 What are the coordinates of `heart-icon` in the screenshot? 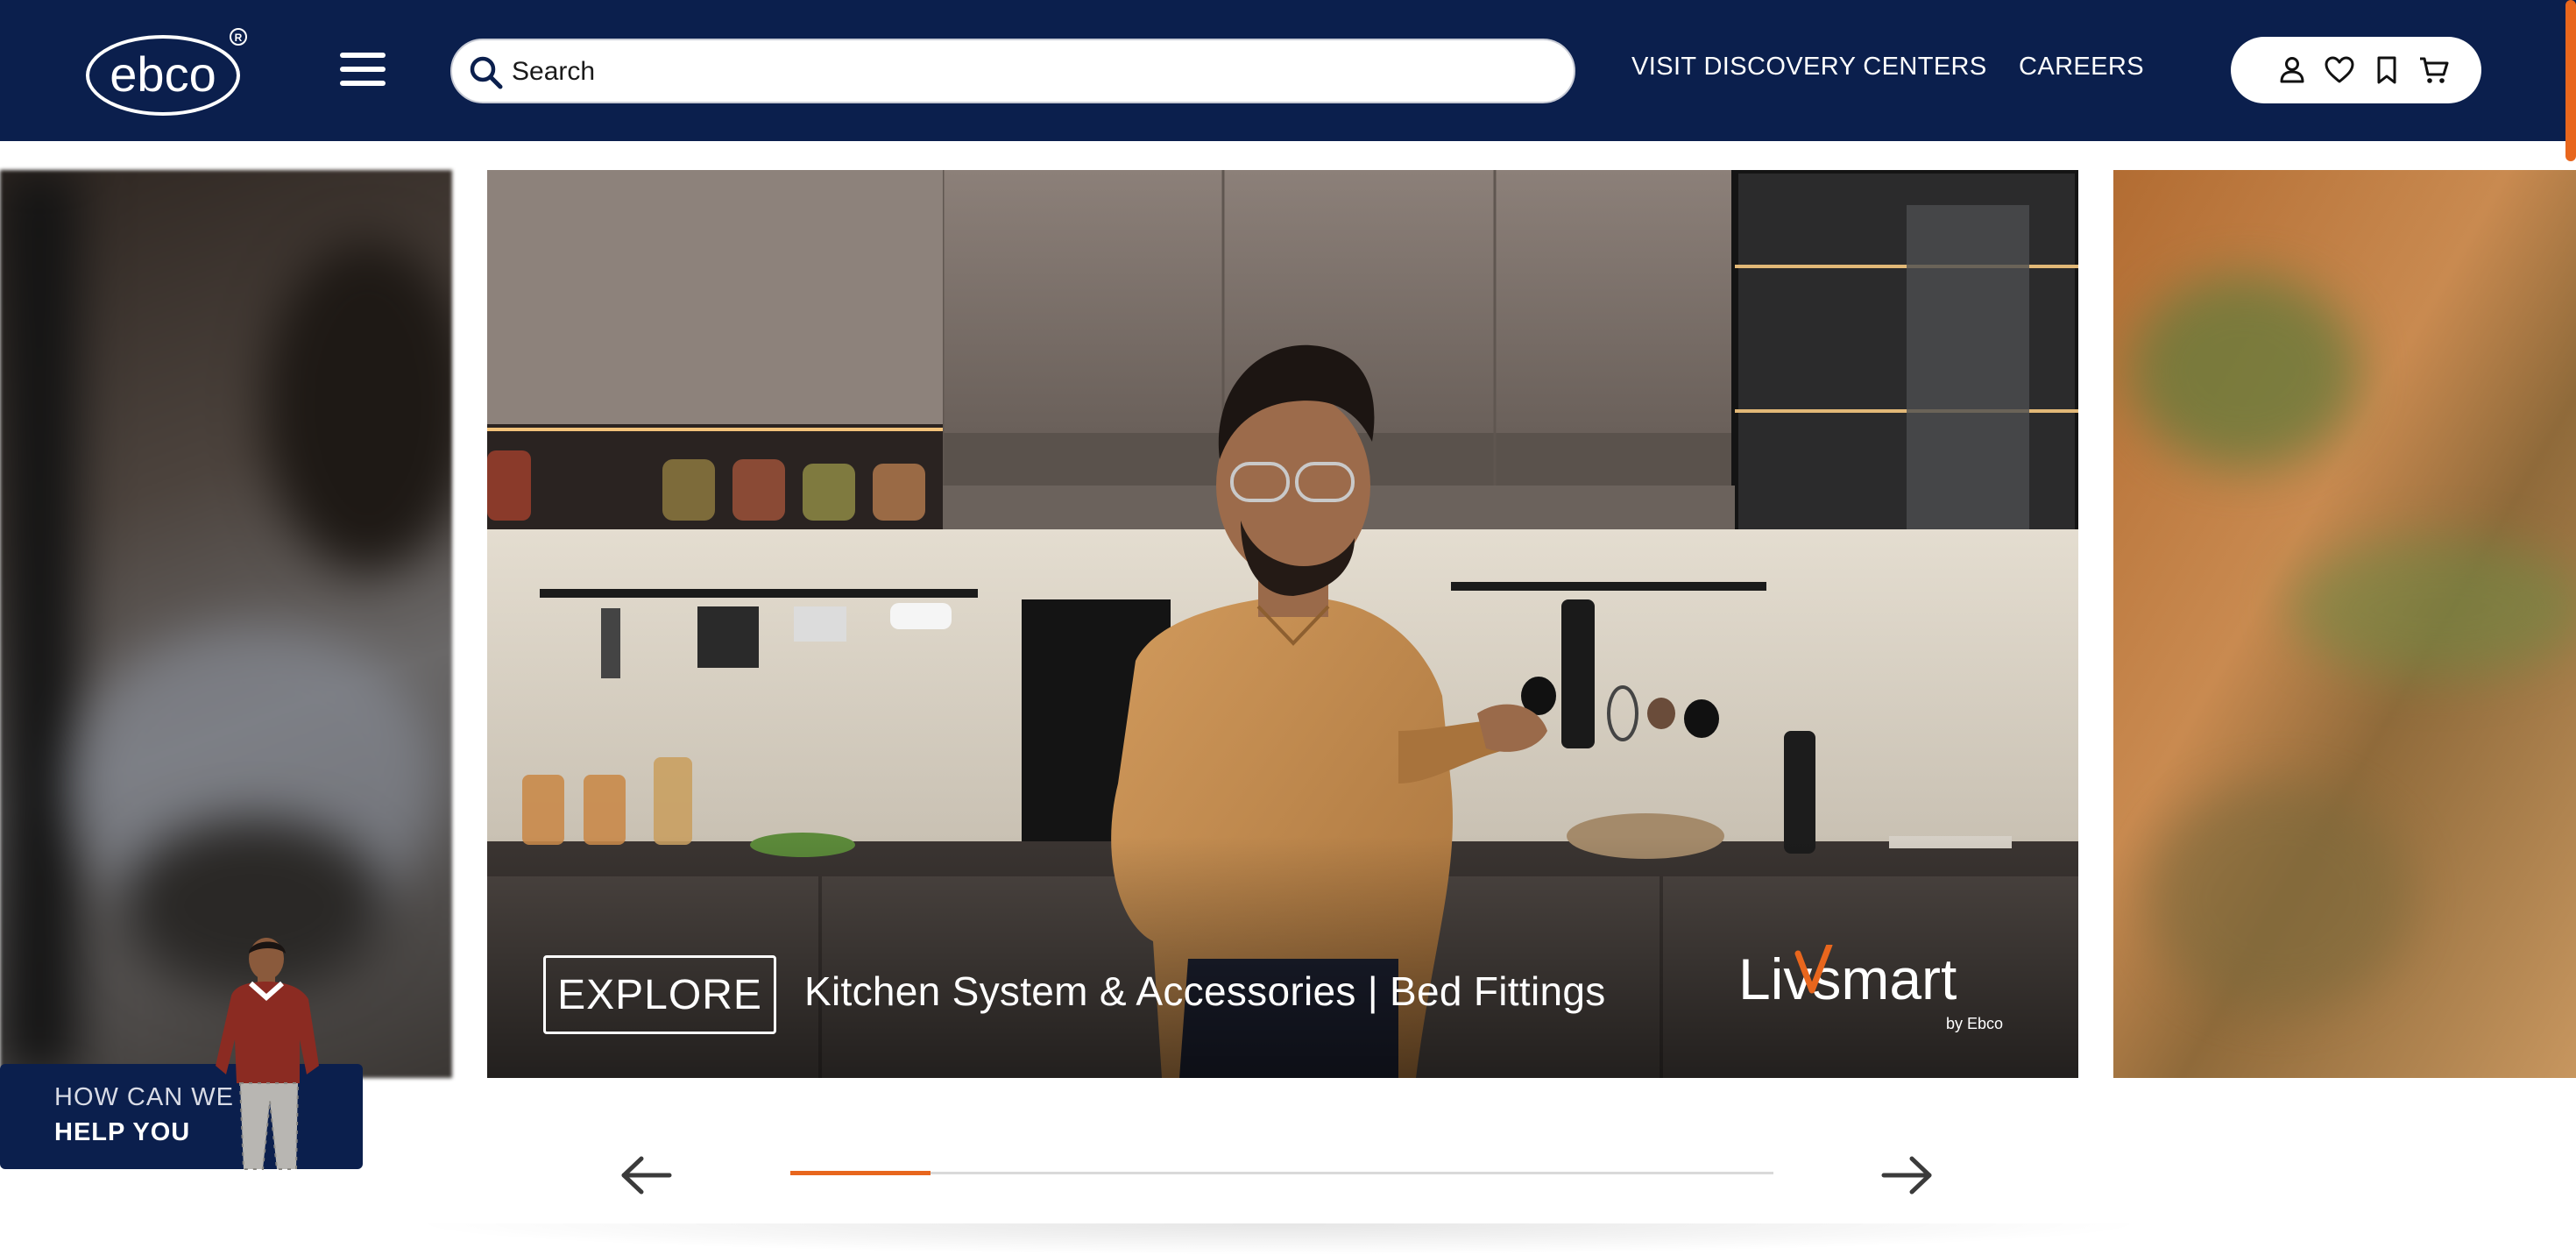 It's located at (2339, 70).